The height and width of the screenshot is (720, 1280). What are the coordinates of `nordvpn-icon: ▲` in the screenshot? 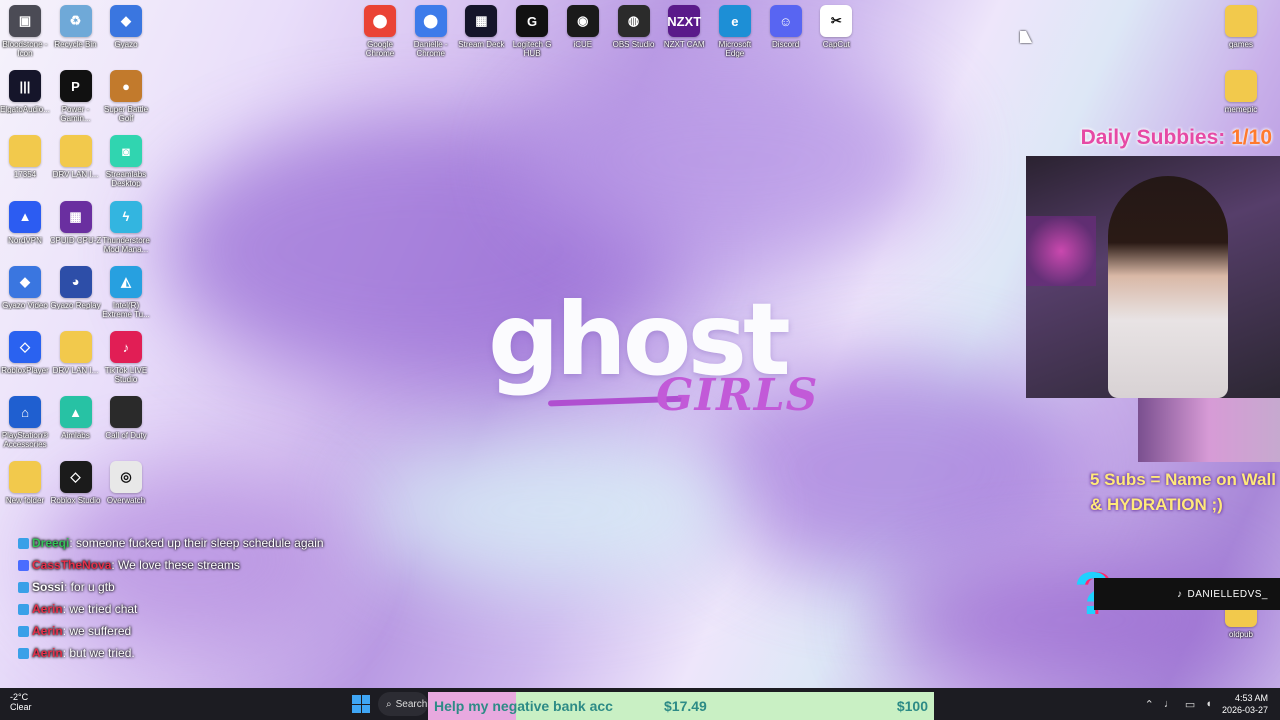 It's located at (25, 216).